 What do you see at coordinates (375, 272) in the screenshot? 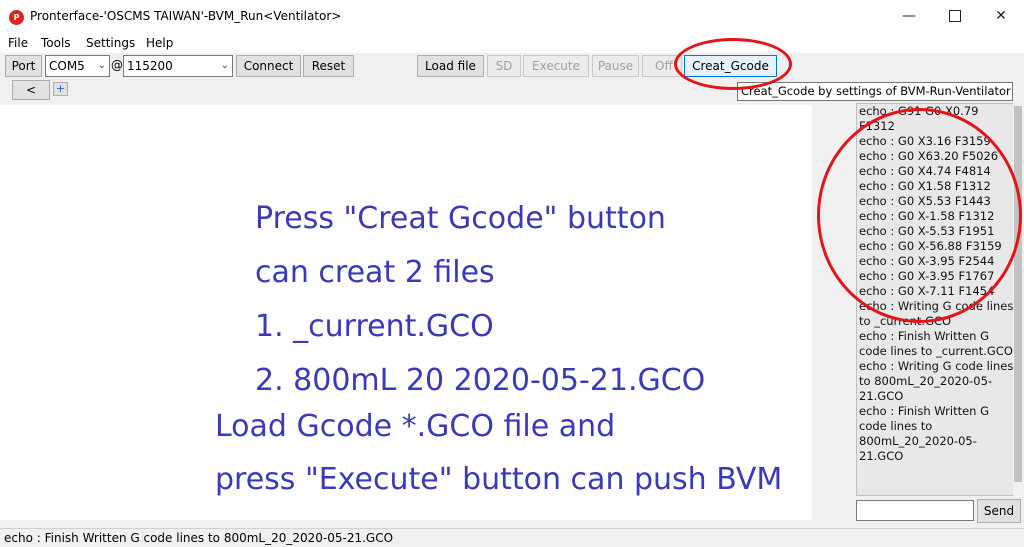
I see `instruction-line-2: can creat 2 files` at bounding box center [375, 272].